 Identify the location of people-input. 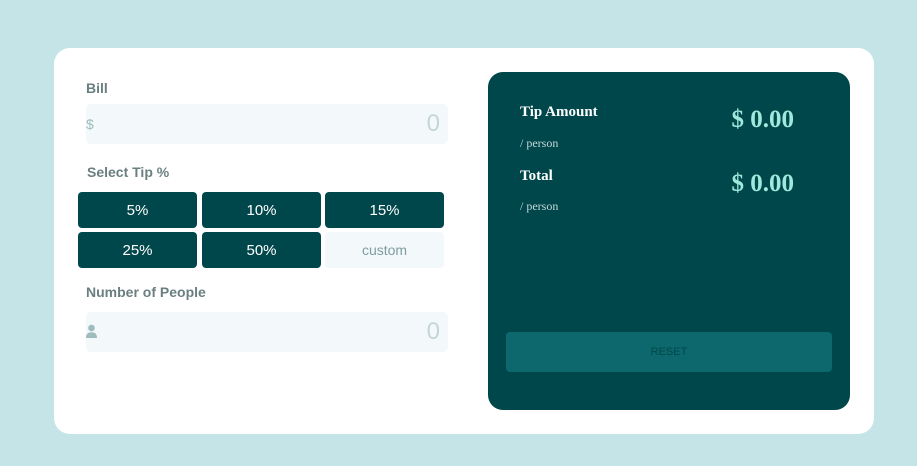
(290, 332).